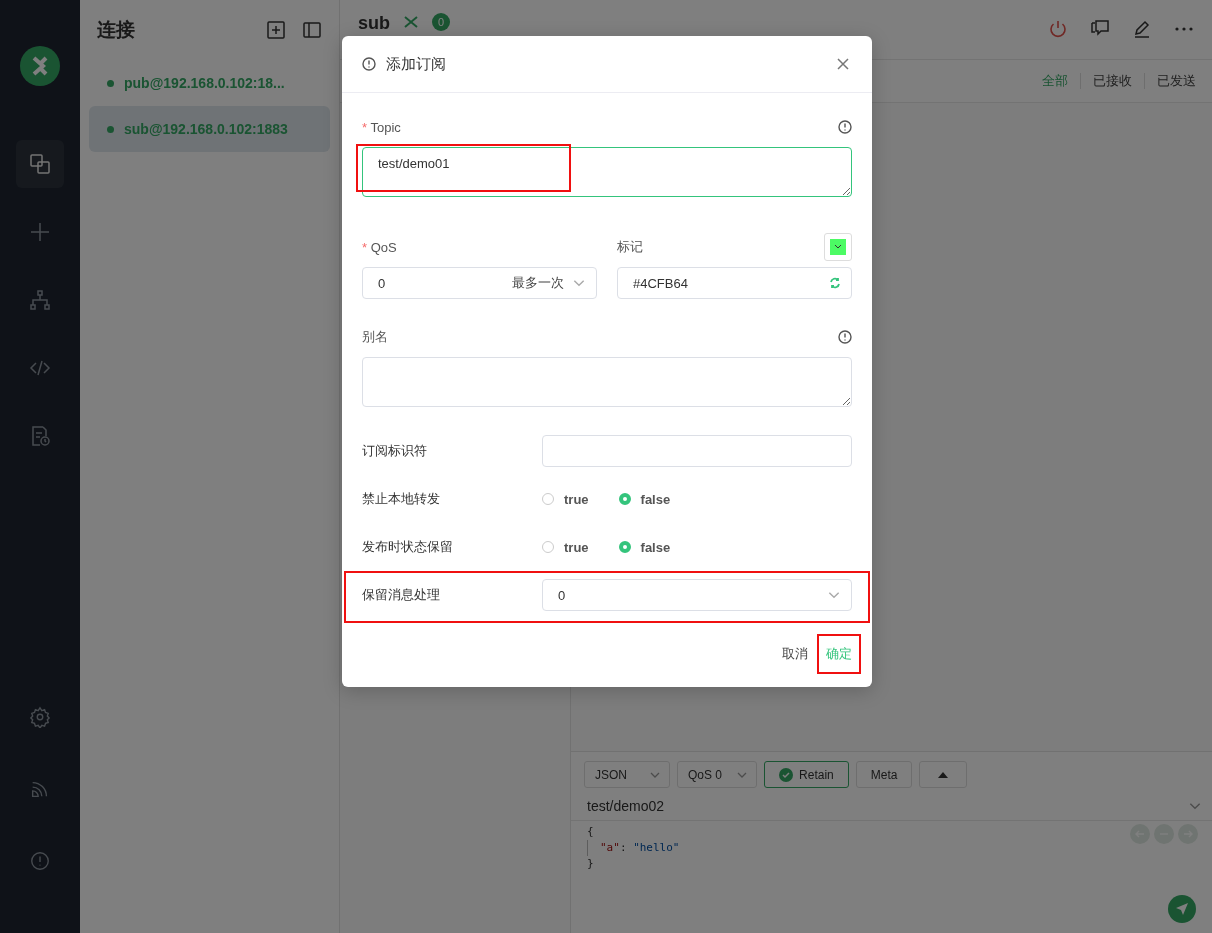 Image resolution: width=1212 pixels, height=933 pixels. Describe the element at coordinates (843, 64) in the screenshot. I see `close-icon` at that location.